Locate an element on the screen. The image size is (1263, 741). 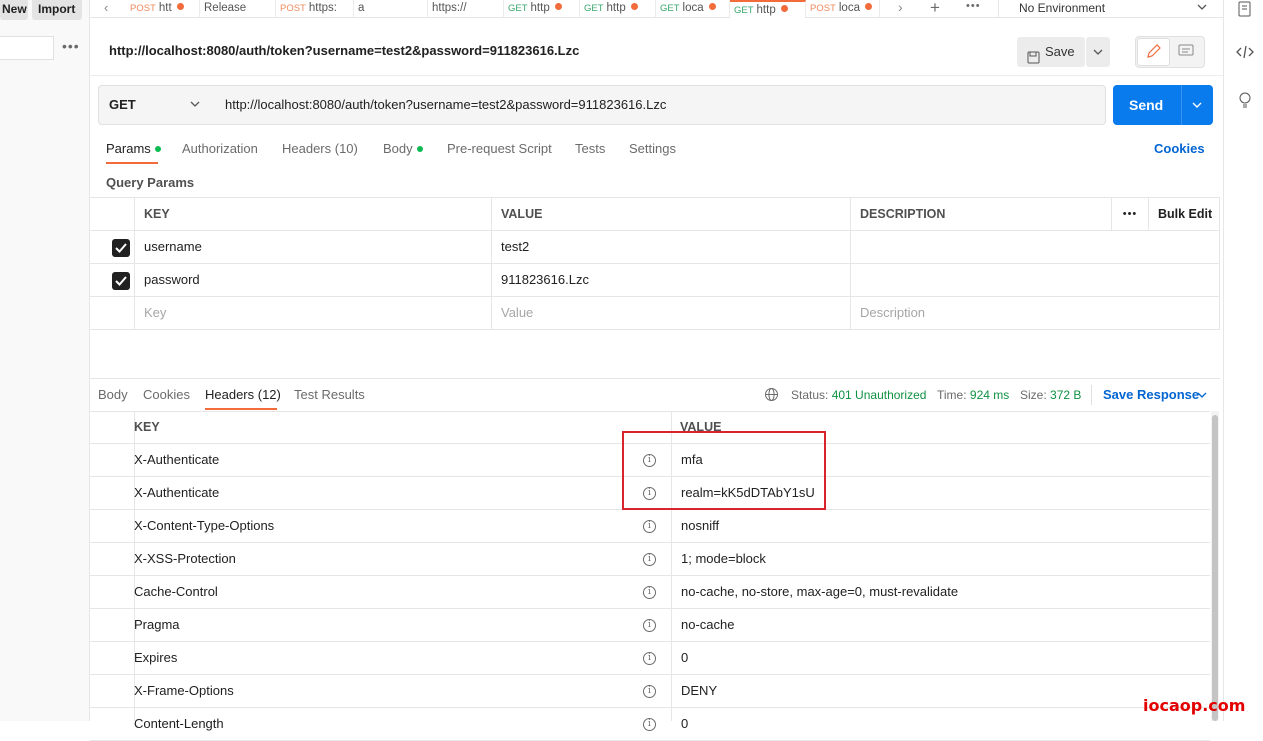
header-key: X-Authenticate is located at coordinates (177, 459).